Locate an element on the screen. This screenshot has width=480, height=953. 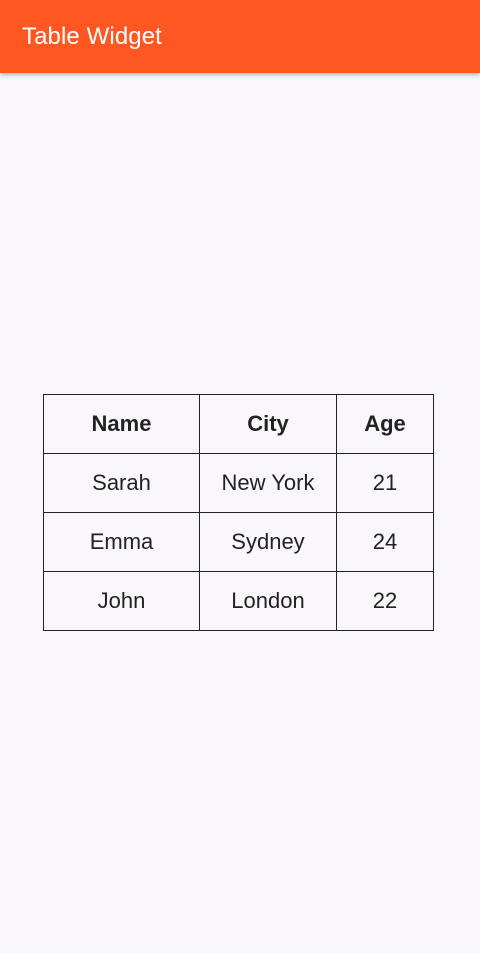
cell-city: New York is located at coordinates (268, 483).